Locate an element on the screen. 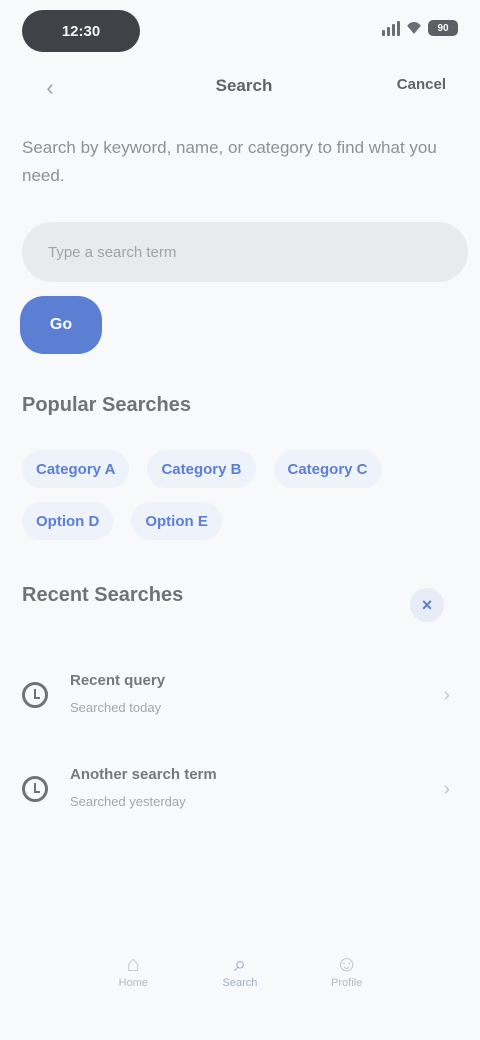 The image size is (480, 1040). battery-icon: 90 is located at coordinates (443, 28).